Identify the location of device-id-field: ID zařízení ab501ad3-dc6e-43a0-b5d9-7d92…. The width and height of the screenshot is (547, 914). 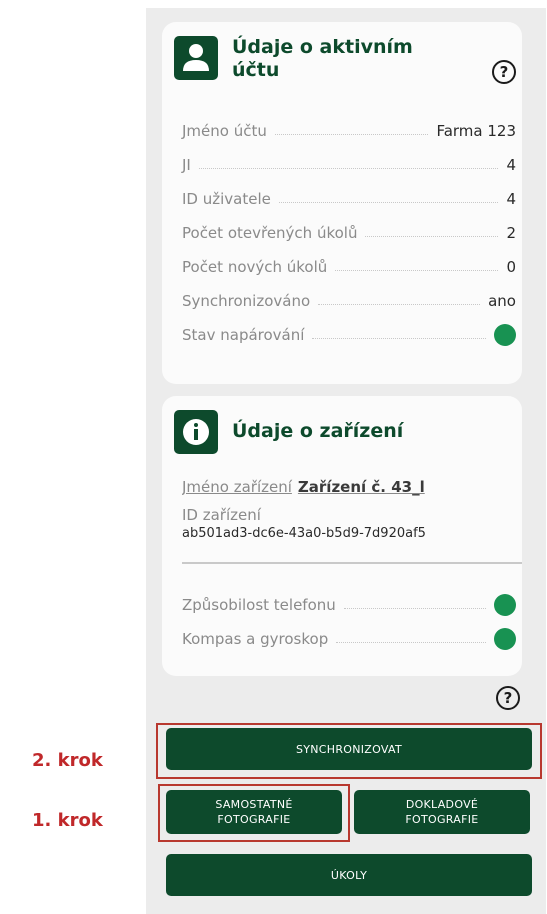
(352, 535).